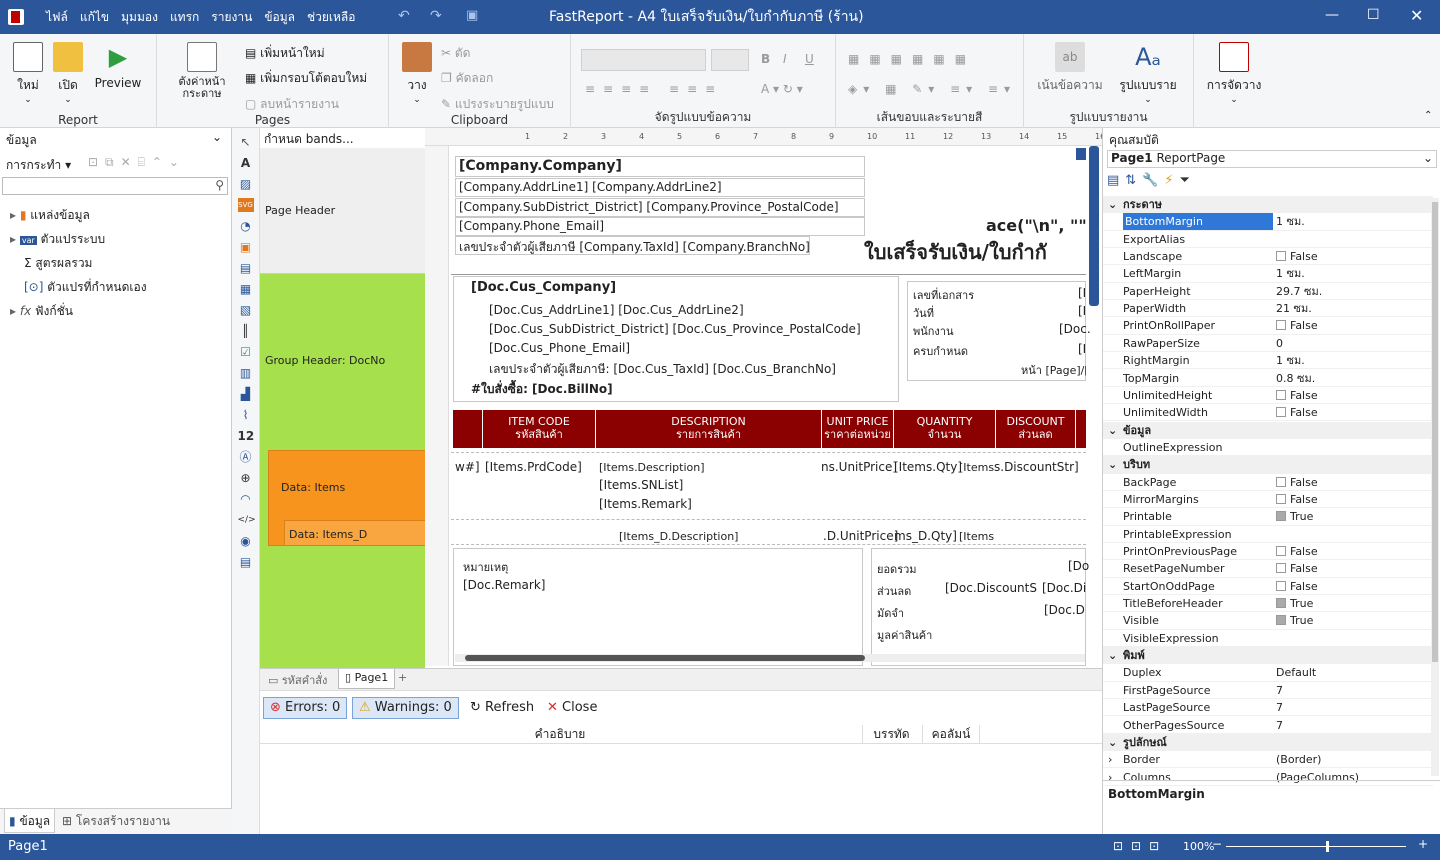 The width and height of the screenshot is (1440, 860). I want to click on tree-item-system-vars: ▸ var ตัวแปรระบบ, so click(57, 239).